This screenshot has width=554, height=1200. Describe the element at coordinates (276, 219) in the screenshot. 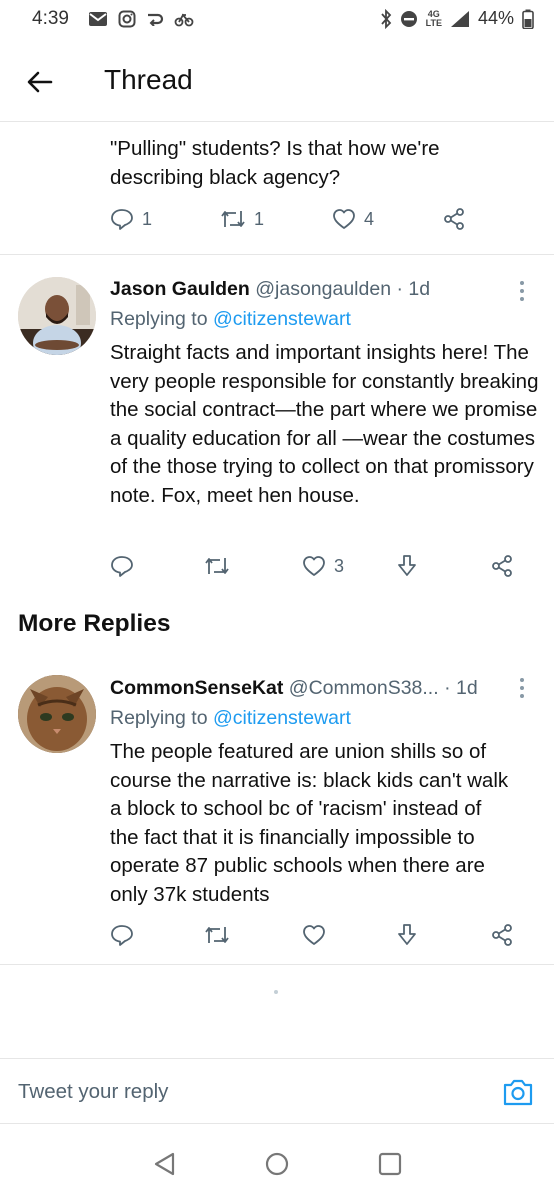

I see `retweet-button: 1` at that location.